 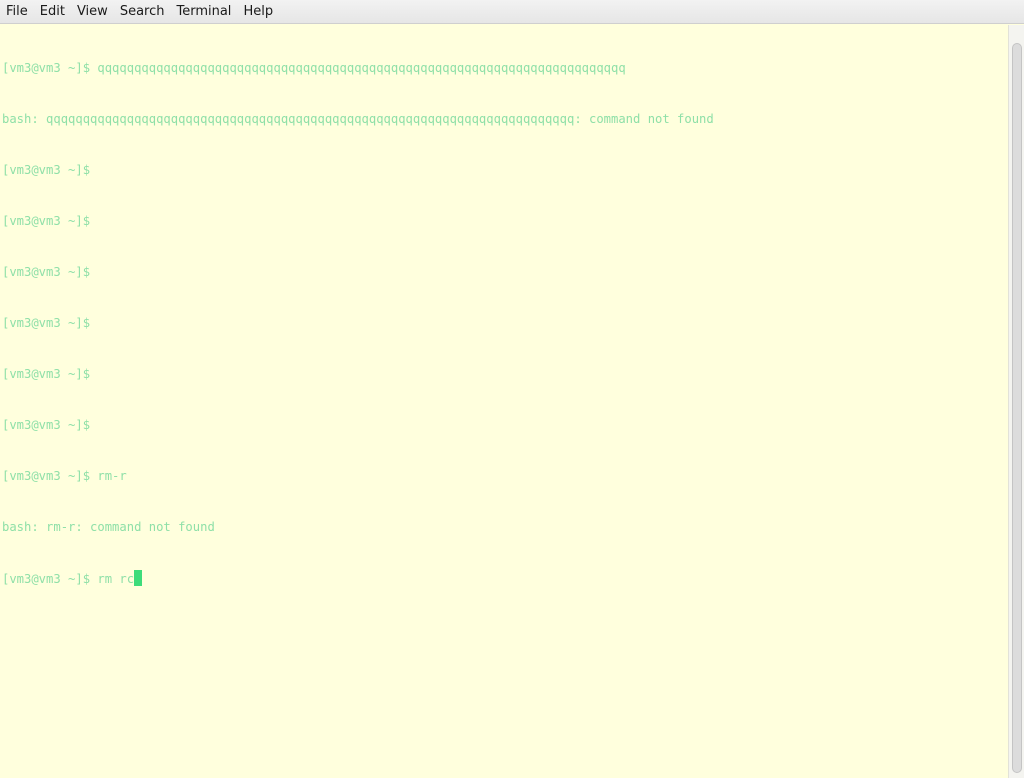 I want to click on menu-edit: Edit, so click(x=52, y=12).